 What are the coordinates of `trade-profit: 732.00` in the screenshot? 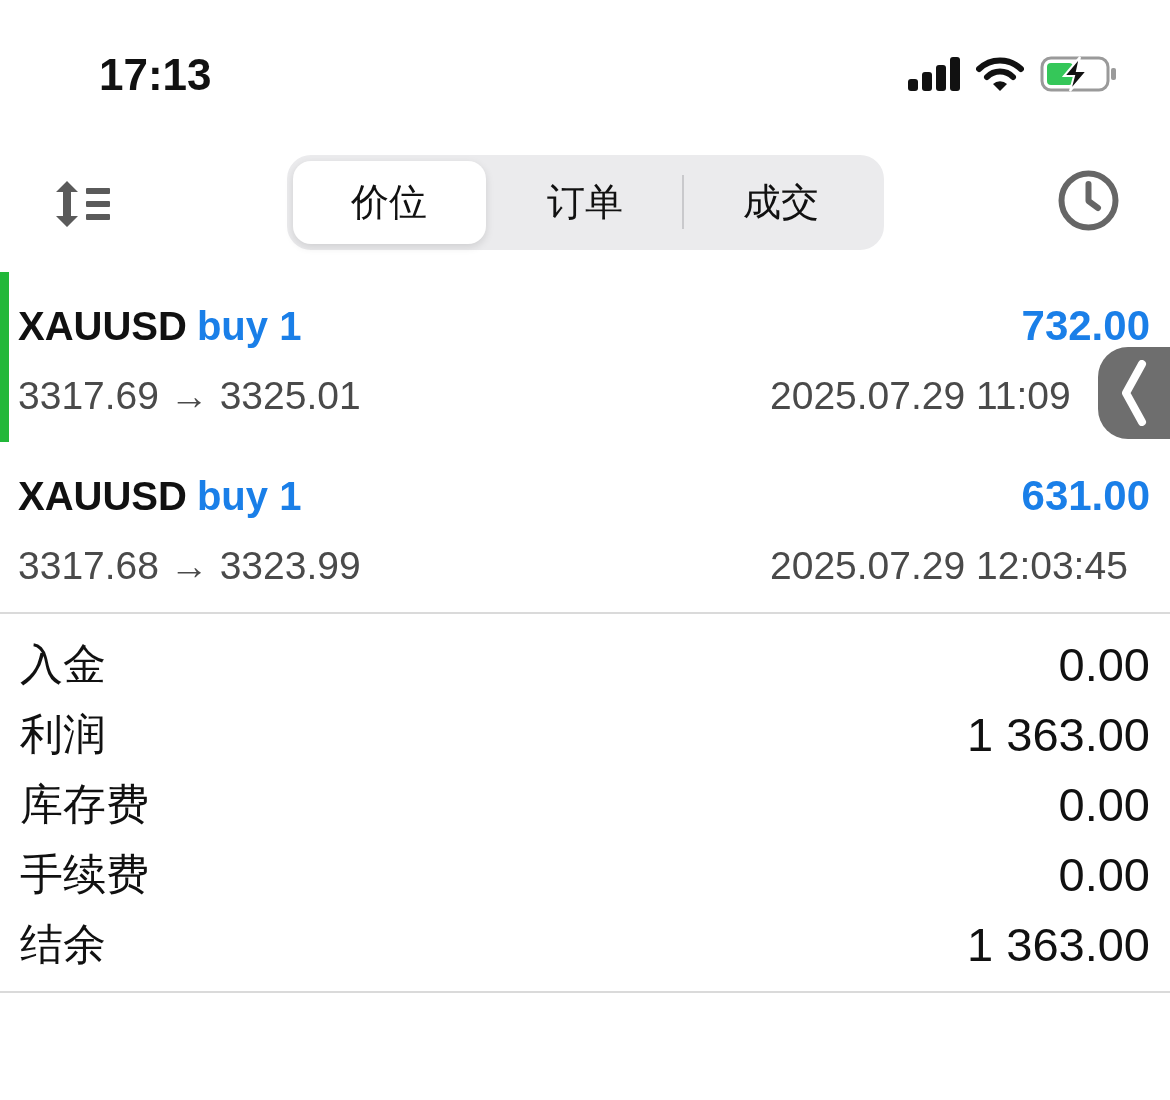 It's located at (1085, 326).